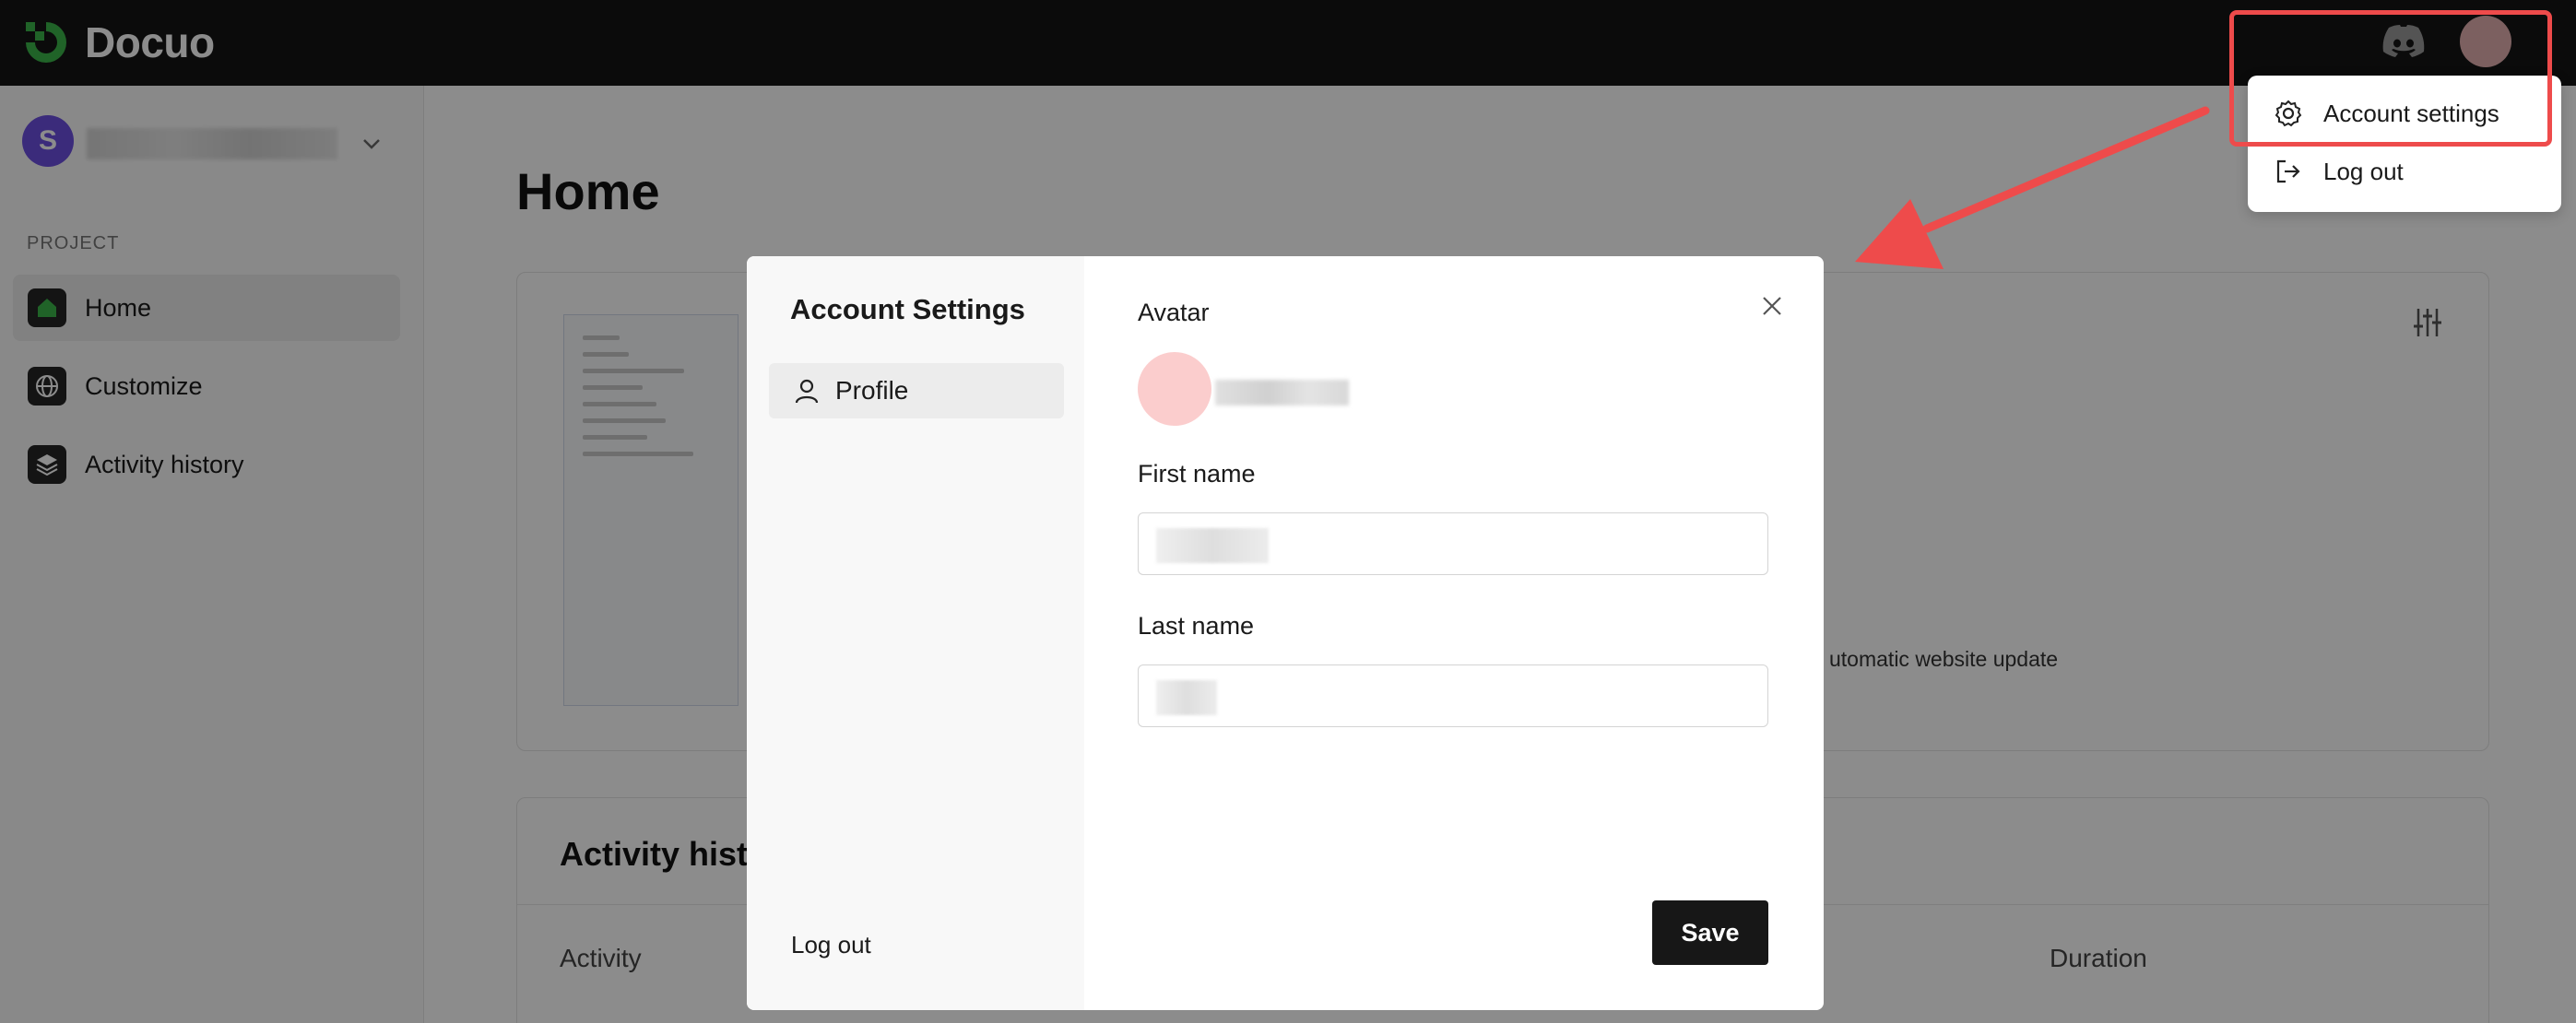 The width and height of the screenshot is (2576, 1023). Describe the element at coordinates (807, 391) in the screenshot. I see `user-icon` at that location.